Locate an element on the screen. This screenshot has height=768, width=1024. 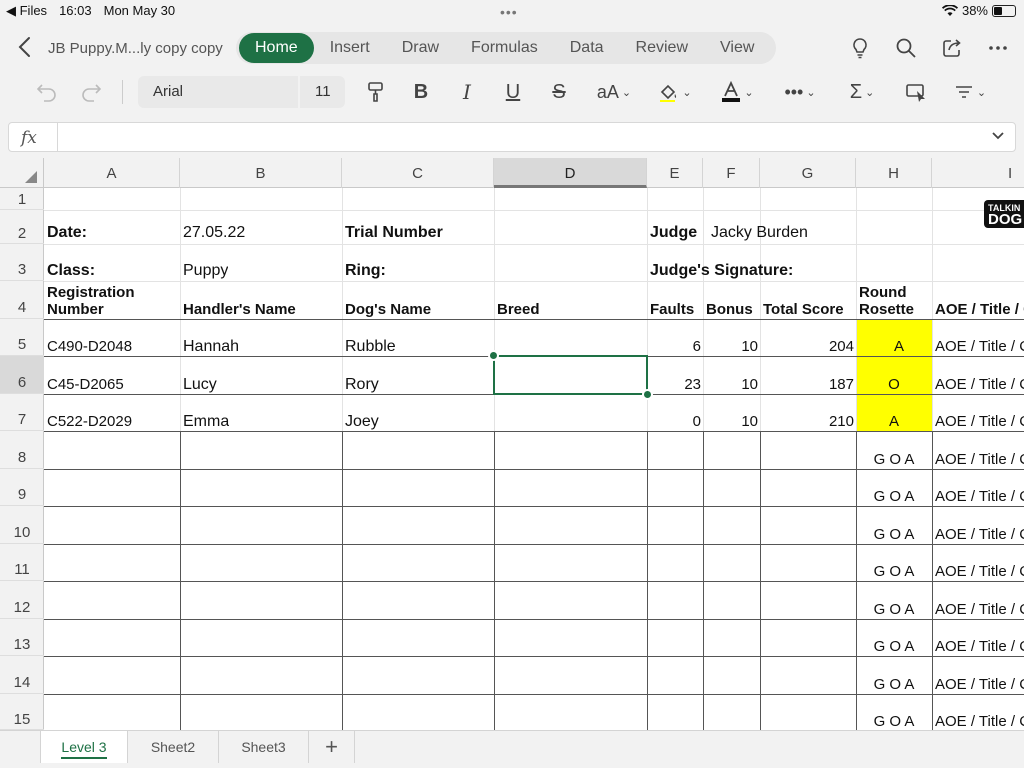
row-header-8: 8 is located at coordinates (22, 450).